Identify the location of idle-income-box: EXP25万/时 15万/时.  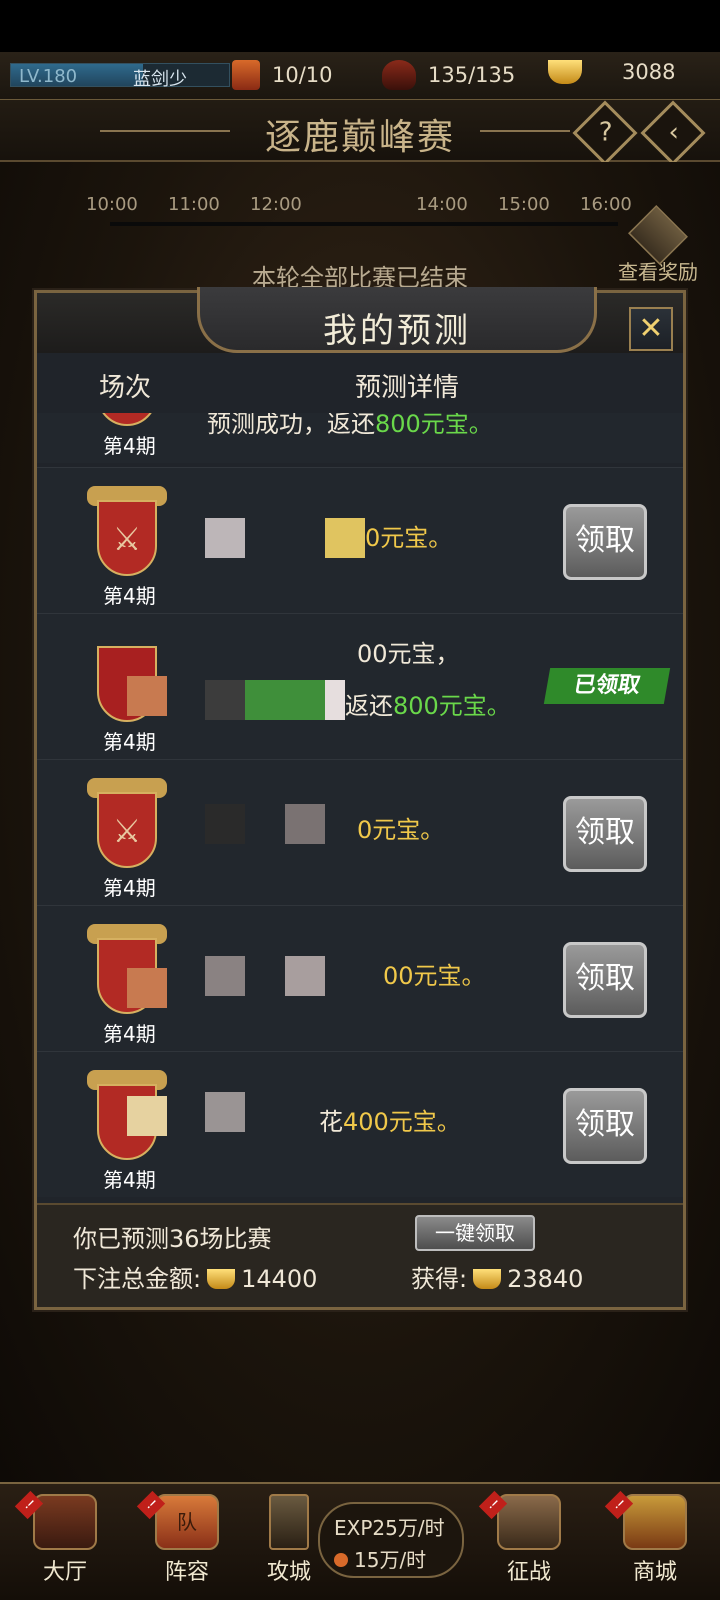
(391, 1540).